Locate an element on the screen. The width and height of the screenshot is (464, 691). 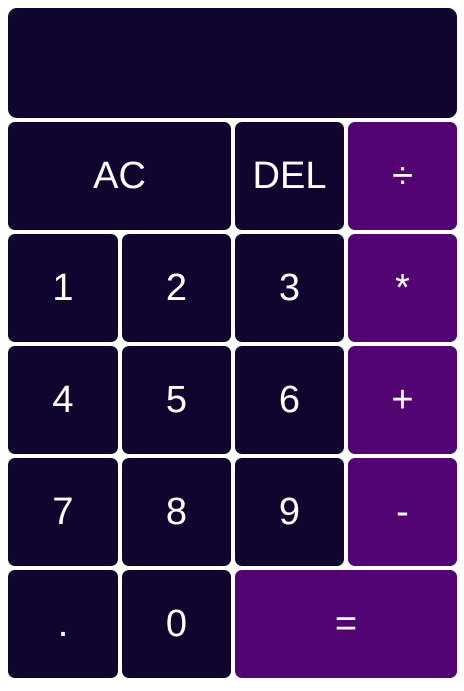
decimal-button: . is located at coordinates (63, 624).